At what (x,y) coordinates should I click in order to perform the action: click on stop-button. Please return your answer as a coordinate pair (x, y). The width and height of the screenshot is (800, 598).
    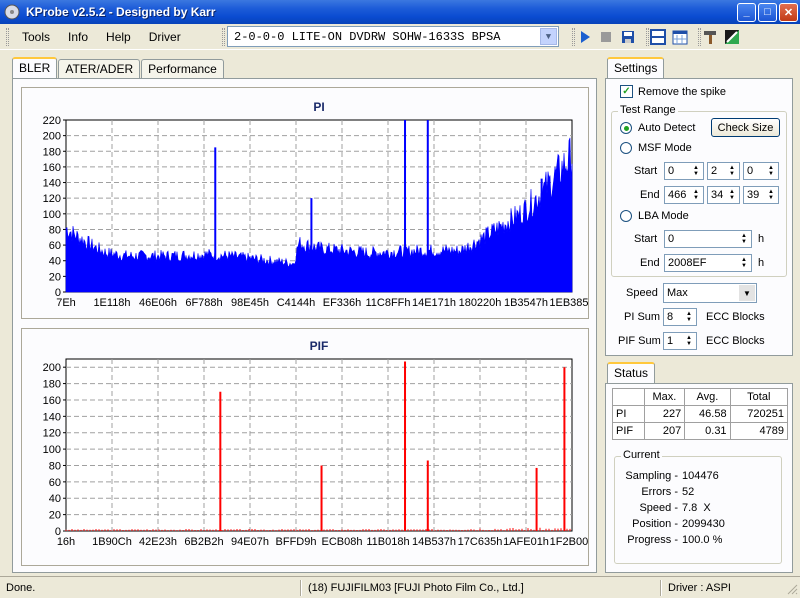
    Looking at the image, I should click on (606, 37).